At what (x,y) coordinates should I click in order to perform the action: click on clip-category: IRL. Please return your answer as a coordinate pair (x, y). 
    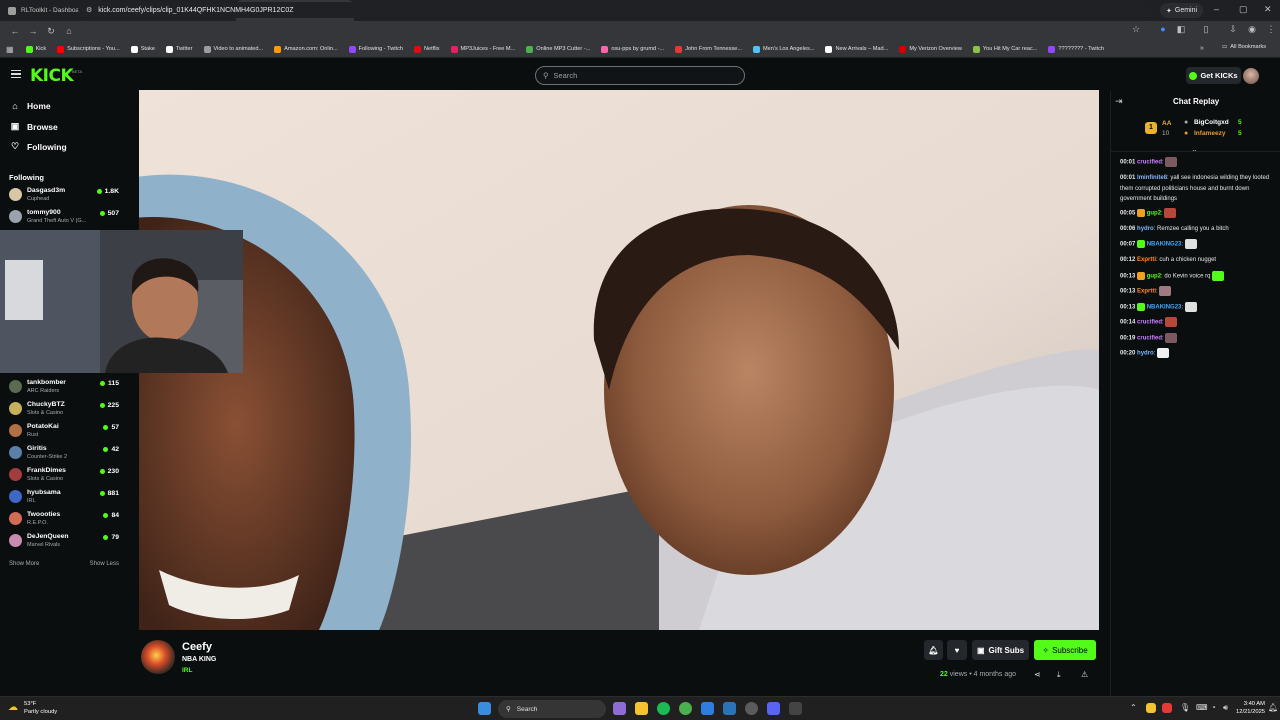
    Looking at the image, I should click on (187, 670).